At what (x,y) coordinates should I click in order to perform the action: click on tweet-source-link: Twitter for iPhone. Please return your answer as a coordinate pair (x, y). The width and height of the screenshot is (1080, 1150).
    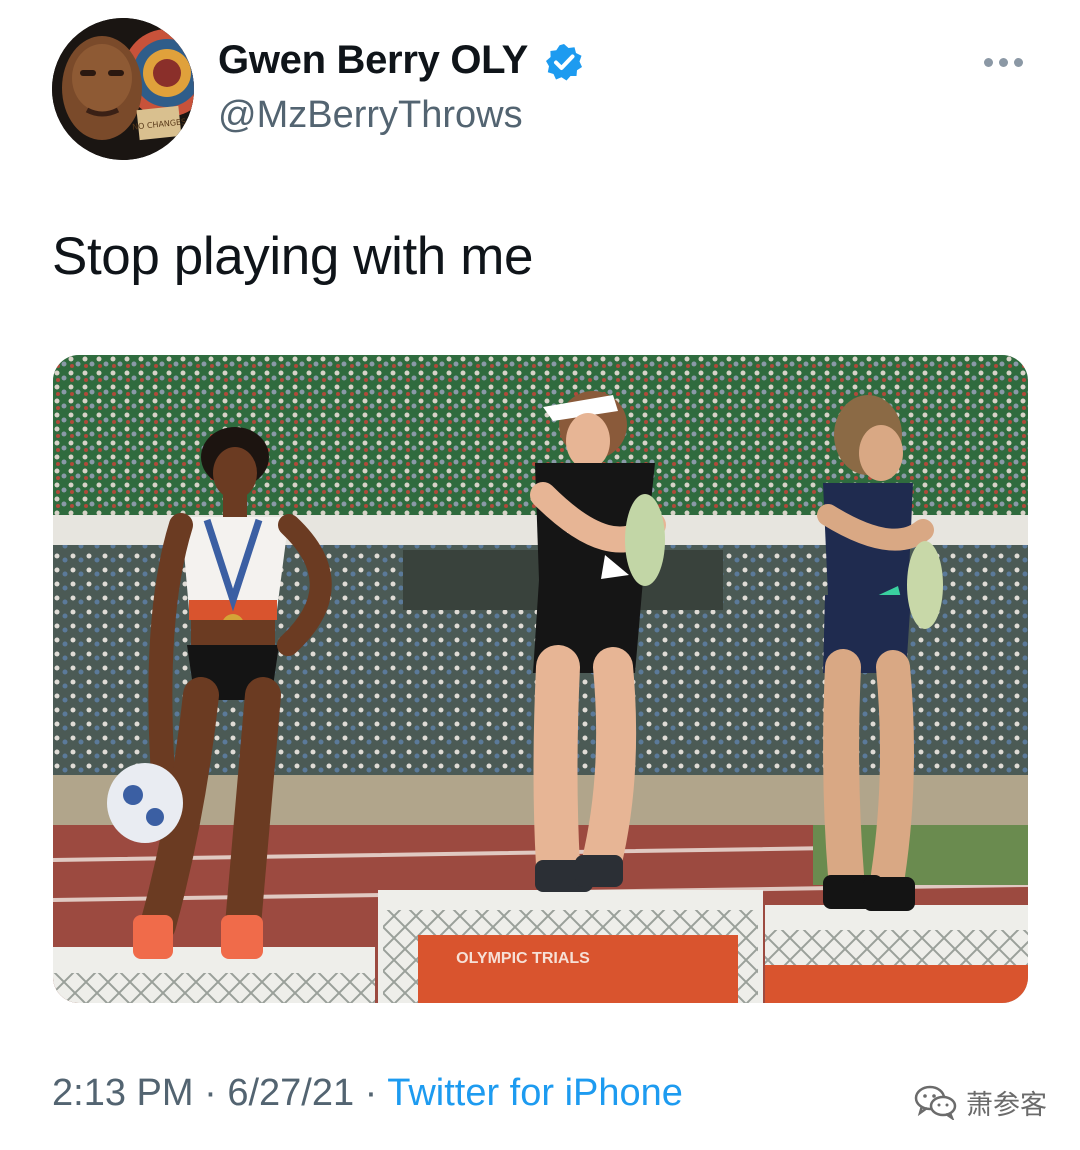
    Looking at the image, I should click on (535, 1093).